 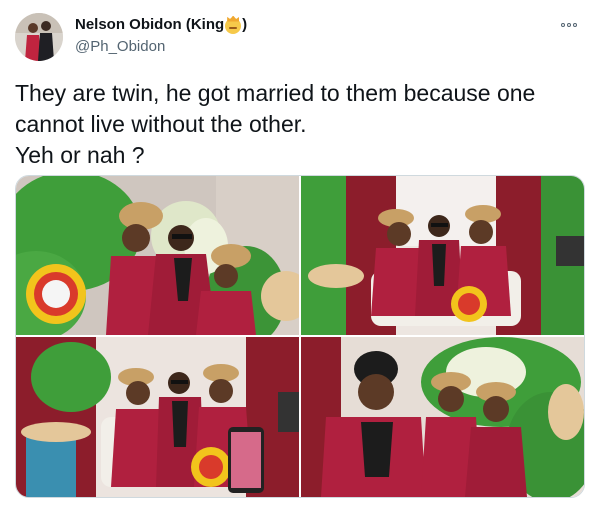 What do you see at coordinates (149, 24) in the screenshot?
I see `author-display-name: Nelson Obidon (King` at bounding box center [149, 24].